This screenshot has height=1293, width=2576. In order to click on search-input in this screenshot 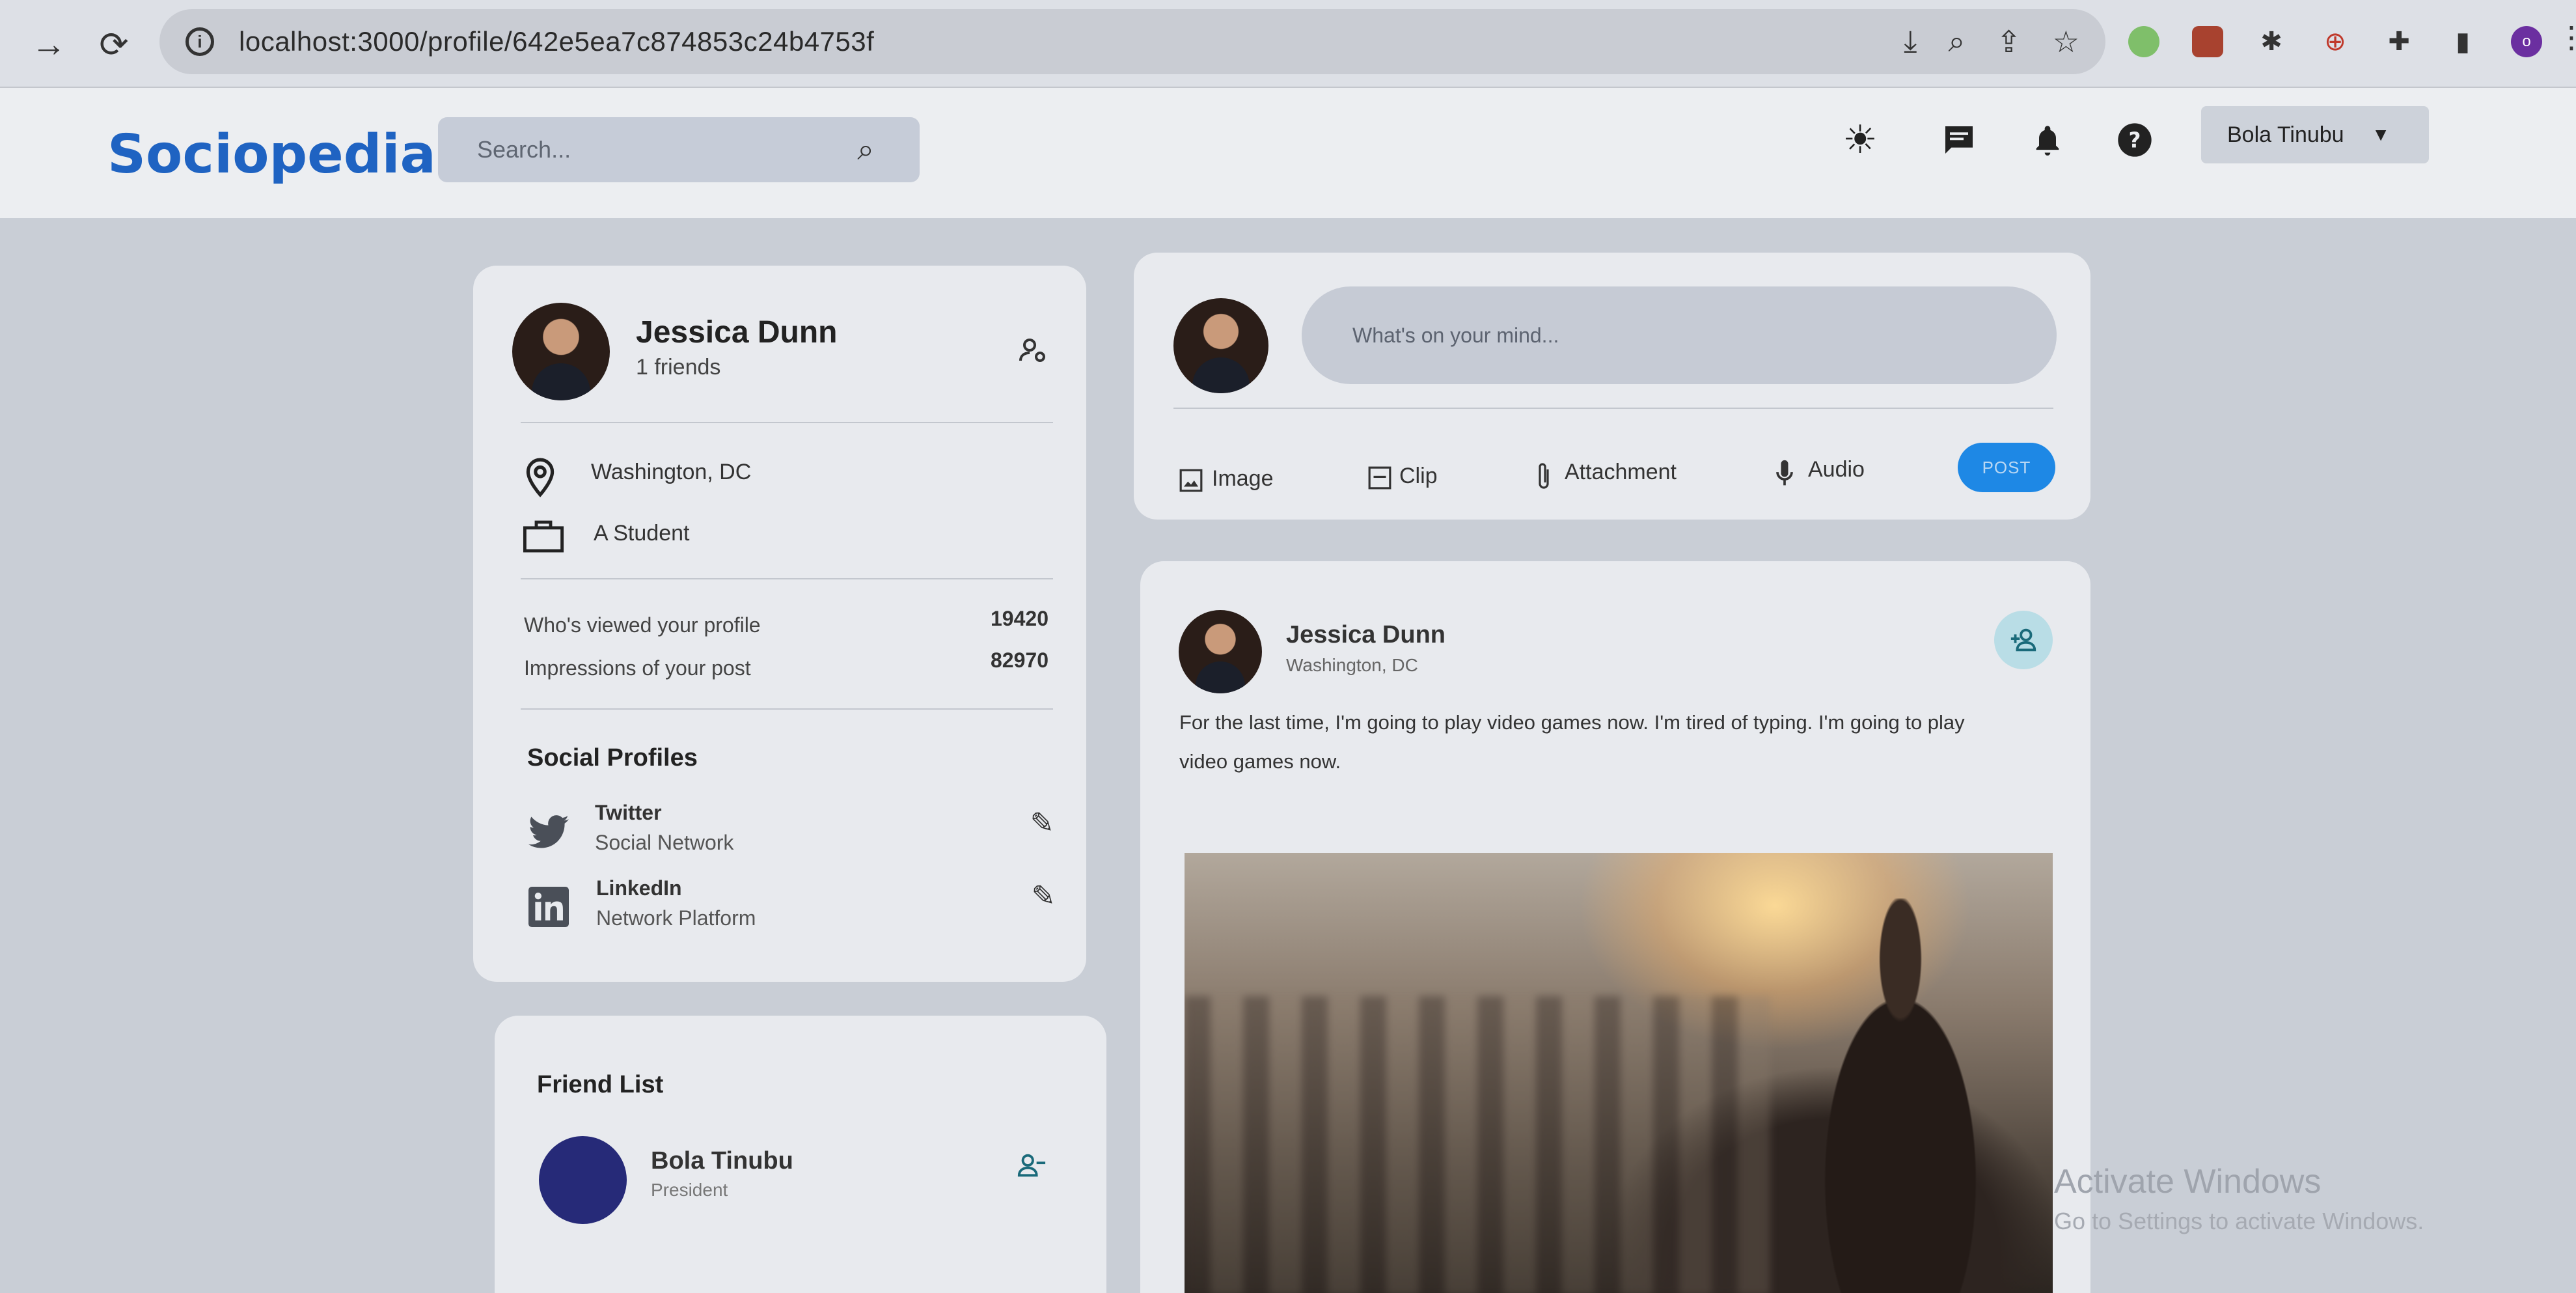, I will do `click(646, 149)`.